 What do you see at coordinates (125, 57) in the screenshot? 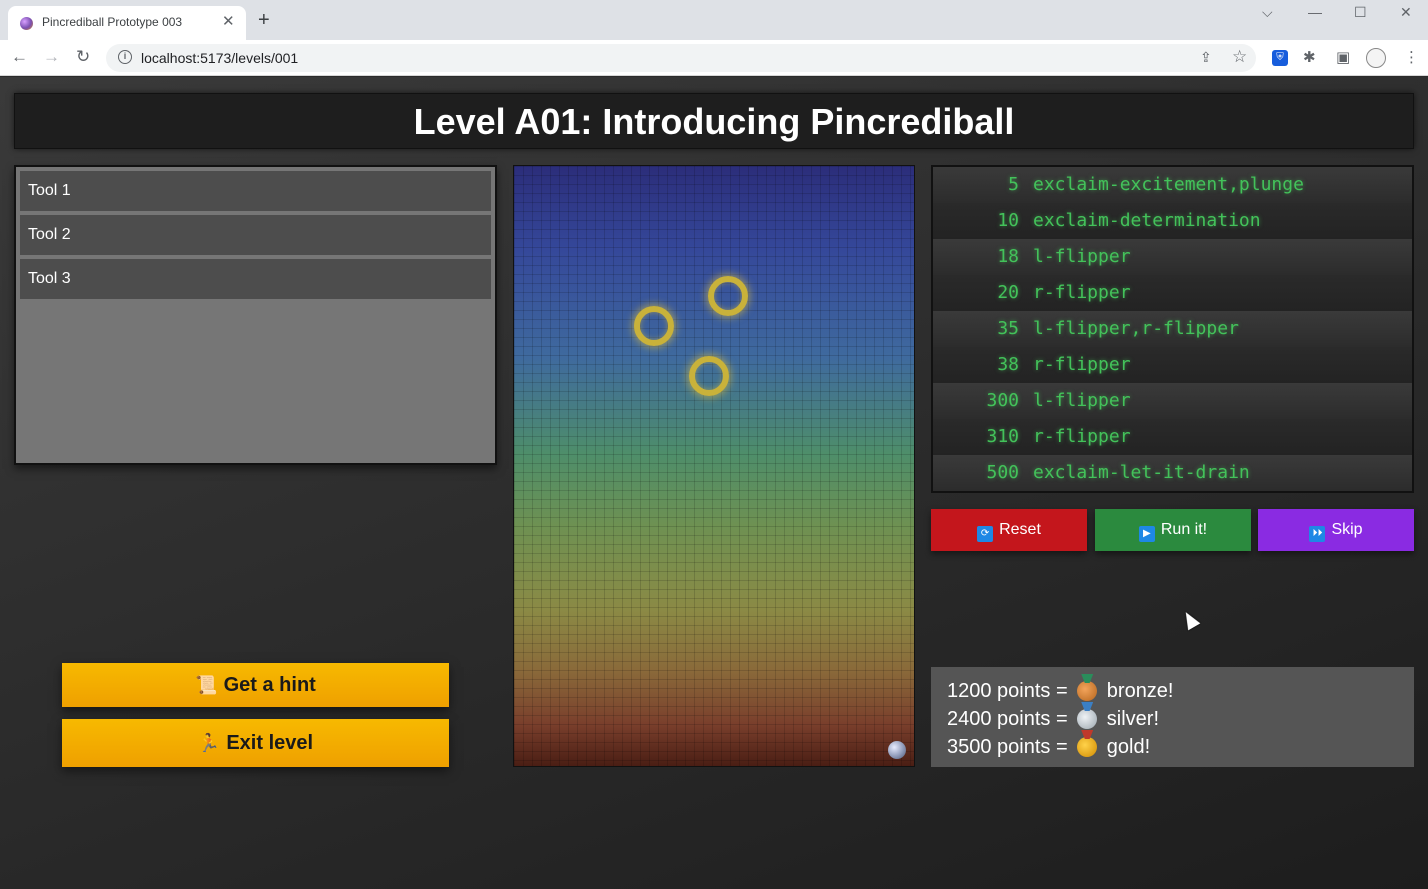
I see `info-icon: i` at bounding box center [125, 57].